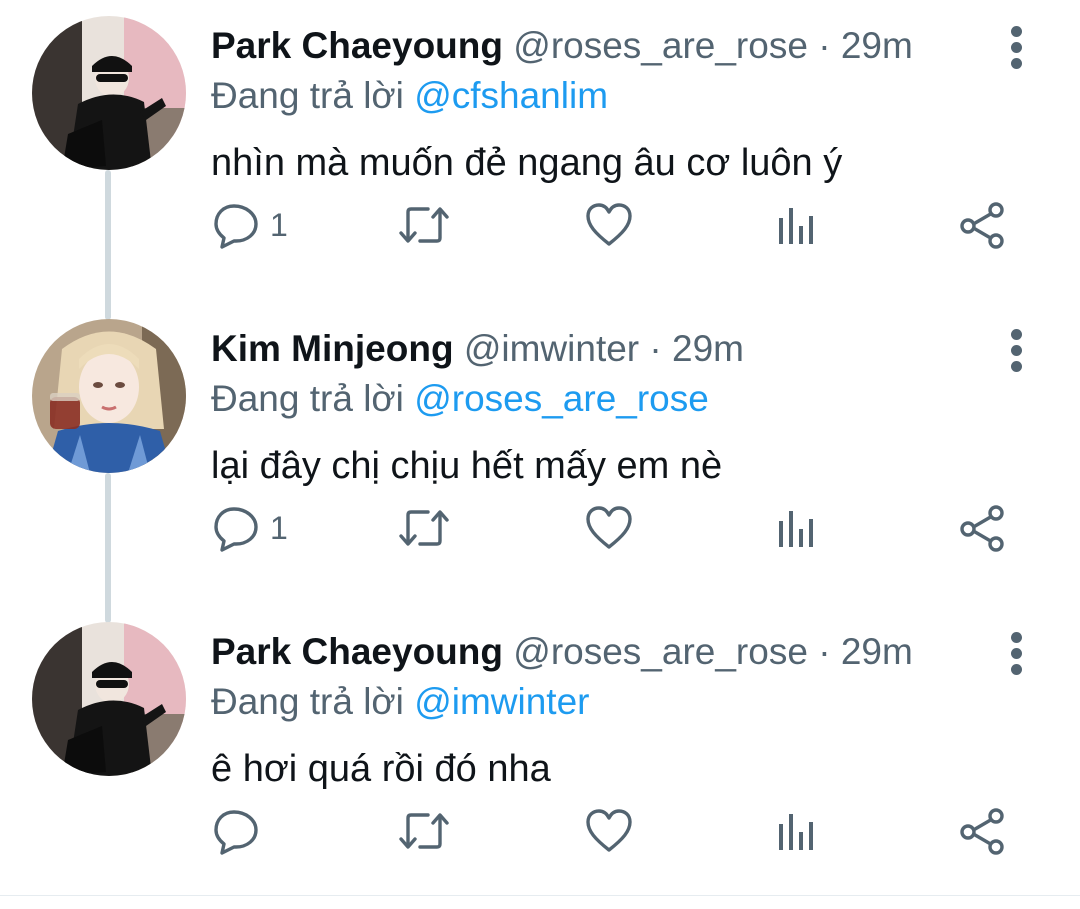  I want to click on replying-to: Đang trả lời @imwinter, so click(400, 702).